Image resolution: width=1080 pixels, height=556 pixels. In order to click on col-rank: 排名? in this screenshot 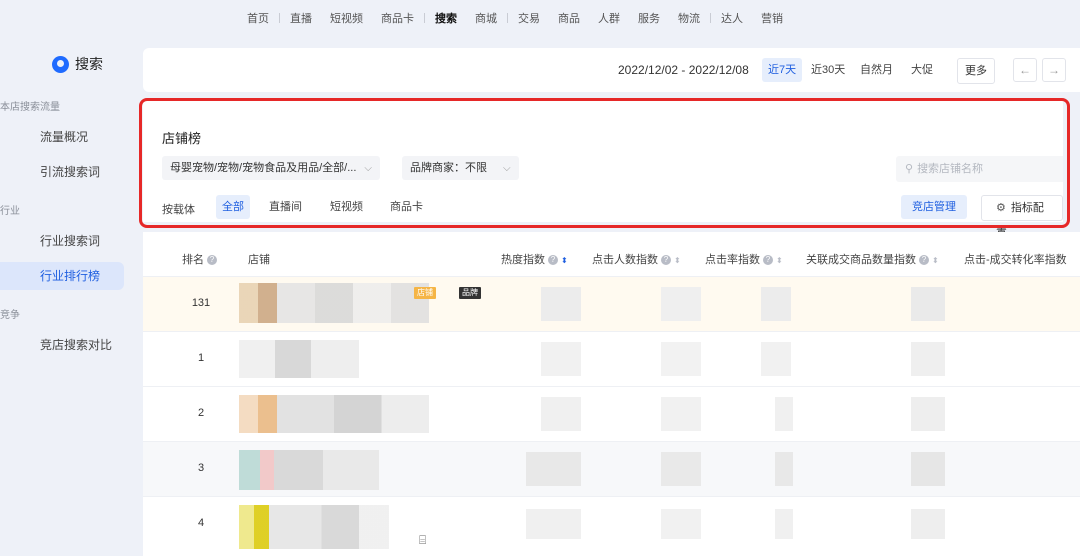, I will do `click(199, 259)`.